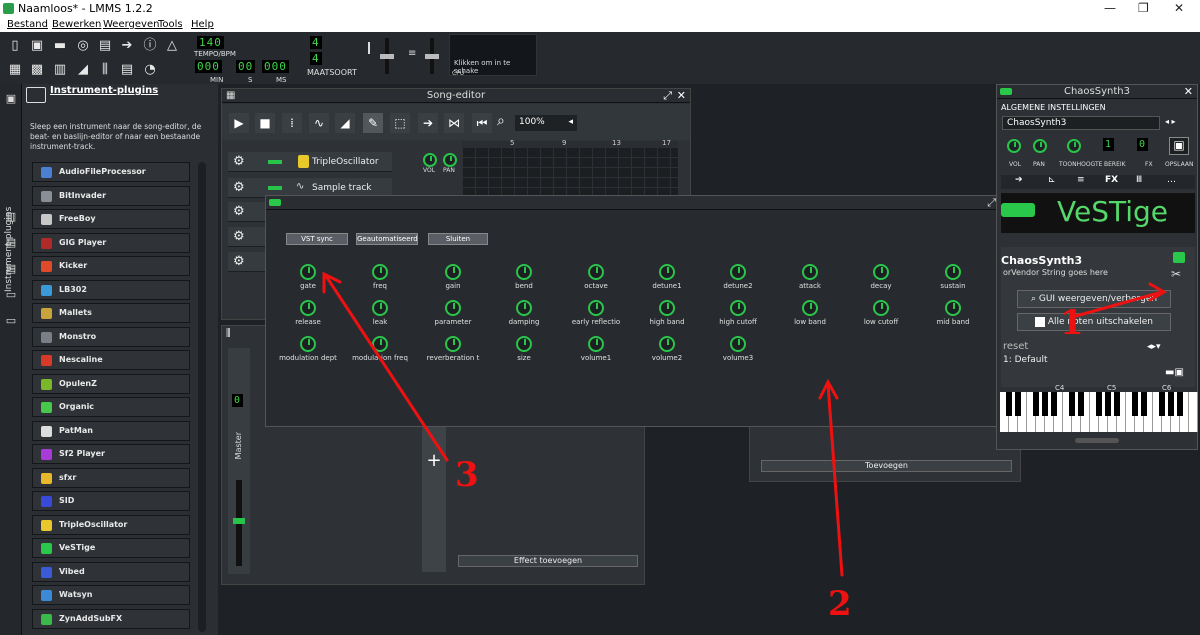  Describe the element at coordinates (1072, 323) in the screenshot. I see `annotation-label-1: 1` at that location.